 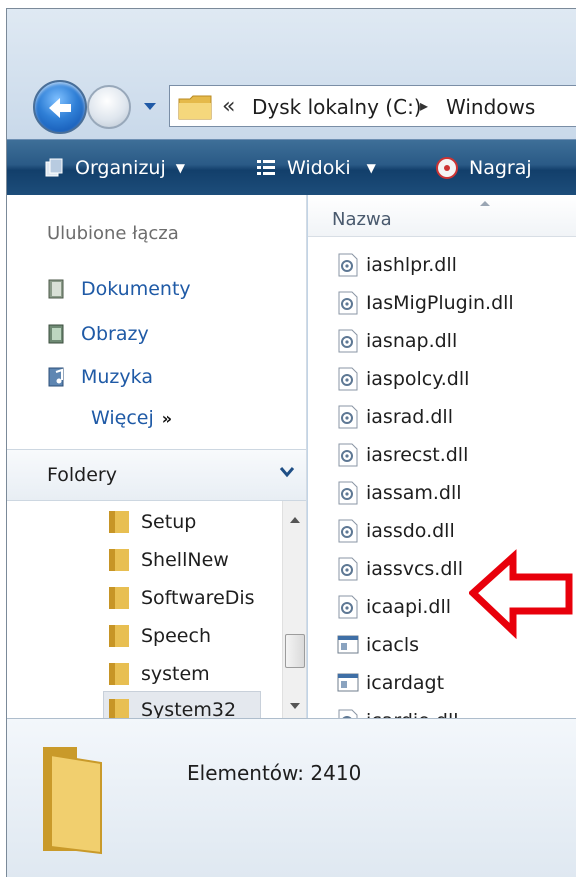 I want to click on folder-tree: Setup ShellNew SoftwareDis Speech system, so click(x=144, y=609).